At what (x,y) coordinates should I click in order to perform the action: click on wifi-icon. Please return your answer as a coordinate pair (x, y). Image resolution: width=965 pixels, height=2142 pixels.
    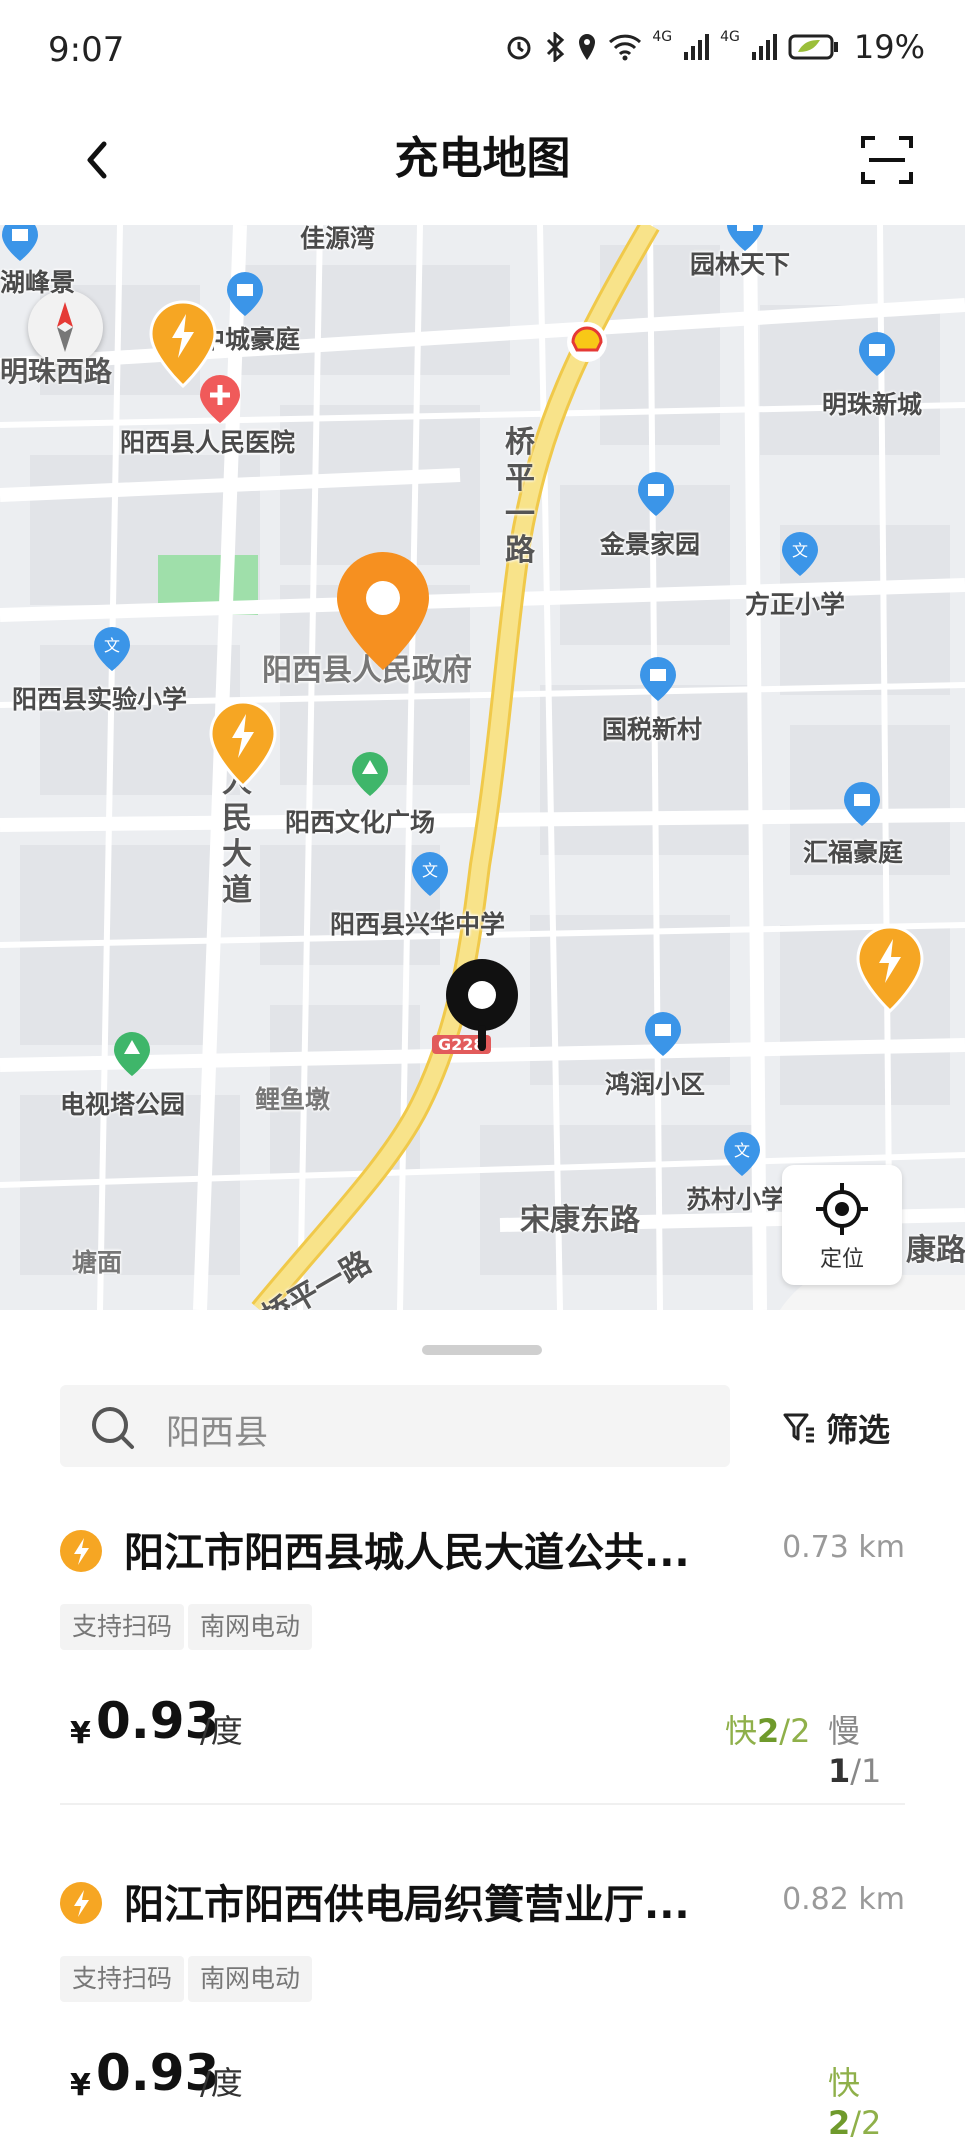
    Looking at the image, I should click on (625, 47).